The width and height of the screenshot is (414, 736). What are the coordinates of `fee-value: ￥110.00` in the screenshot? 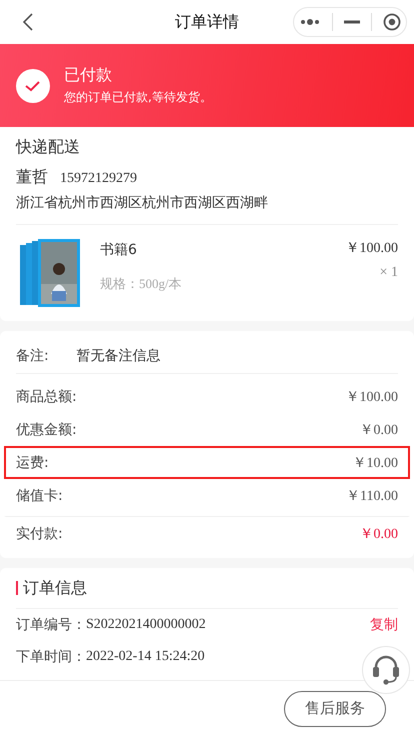 It's located at (372, 496).